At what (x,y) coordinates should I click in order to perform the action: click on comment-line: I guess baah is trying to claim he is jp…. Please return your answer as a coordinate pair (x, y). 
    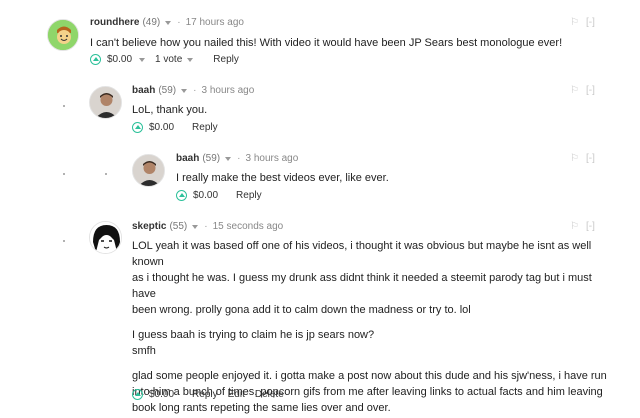
    Looking at the image, I should click on (253, 335).